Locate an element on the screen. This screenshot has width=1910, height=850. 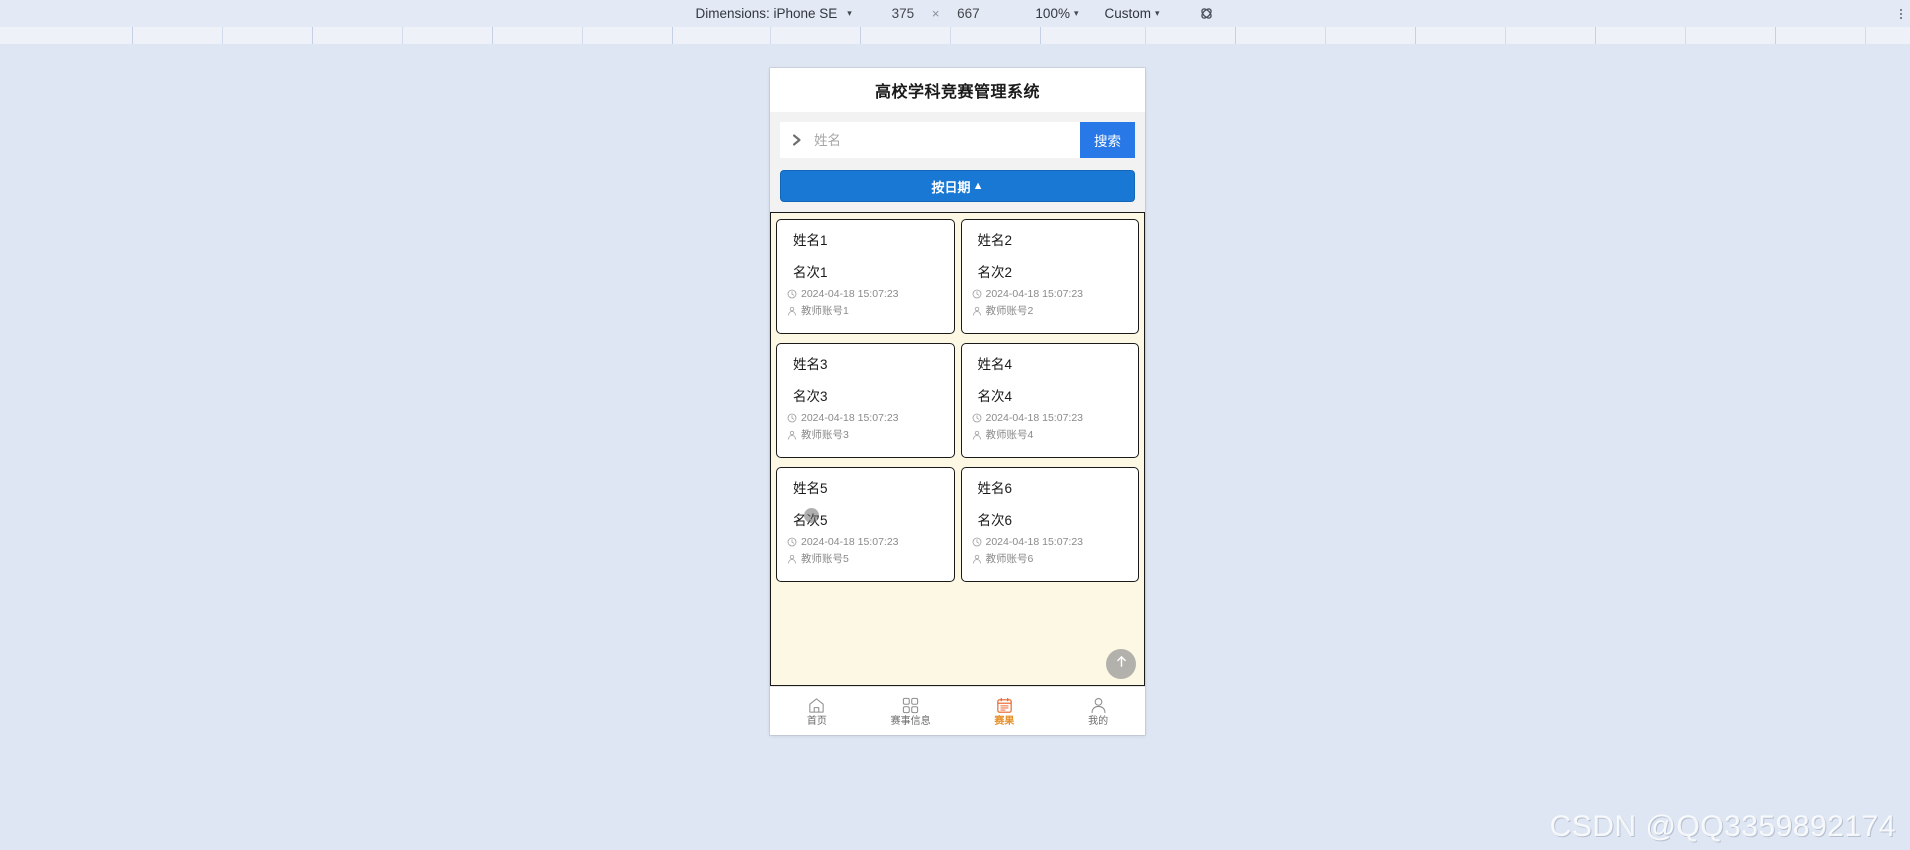
tab-label: 赛果 is located at coordinates (1004, 721).